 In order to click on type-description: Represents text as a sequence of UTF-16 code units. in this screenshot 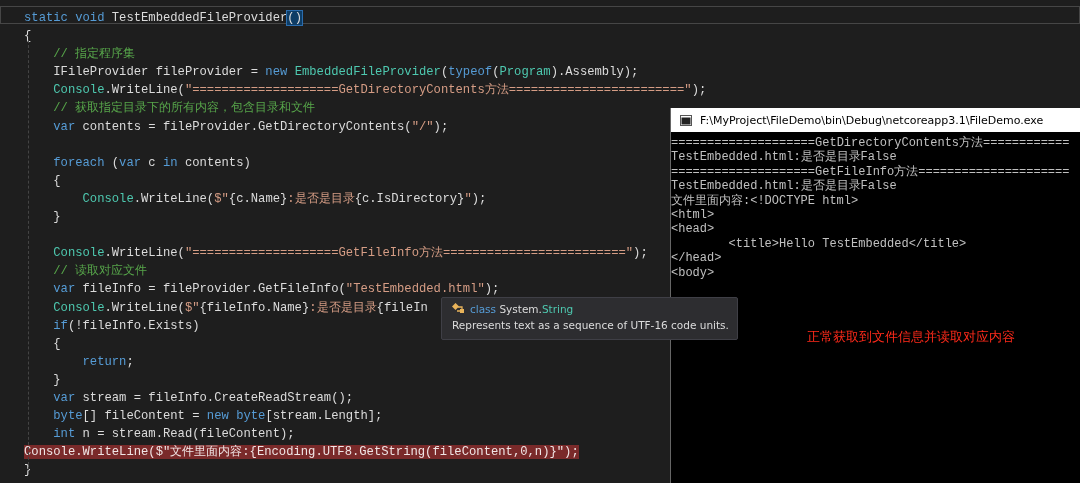, I will do `click(589, 325)`.